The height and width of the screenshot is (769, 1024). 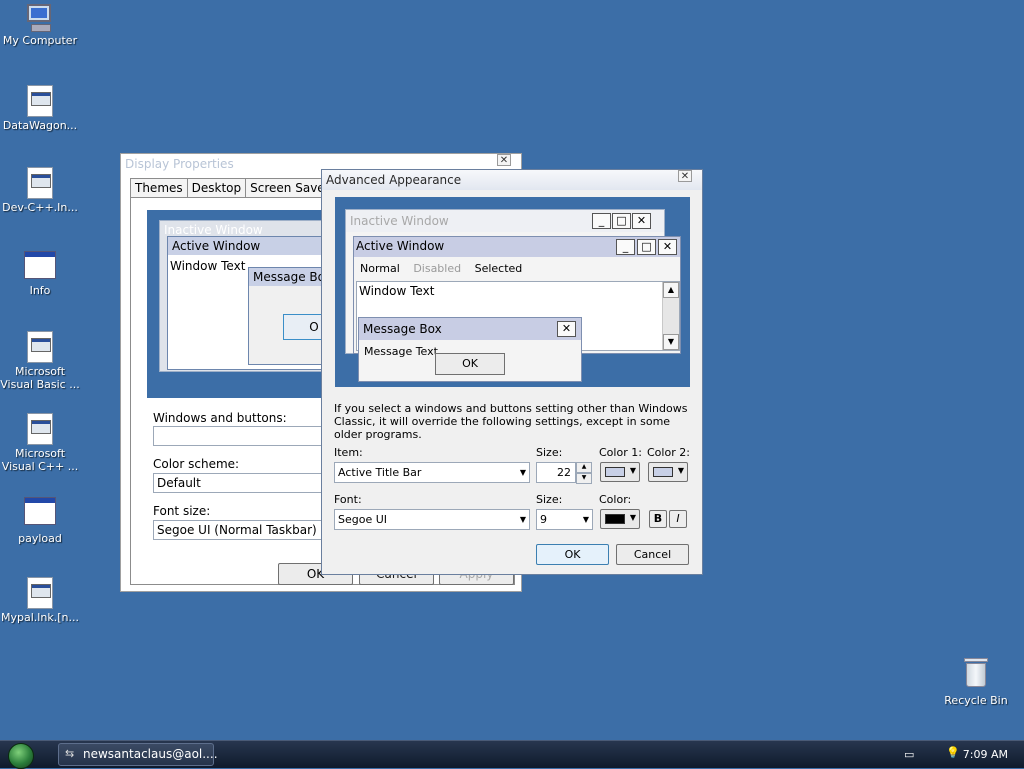 I want to click on color2-picker: ▼, so click(x=668, y=472).